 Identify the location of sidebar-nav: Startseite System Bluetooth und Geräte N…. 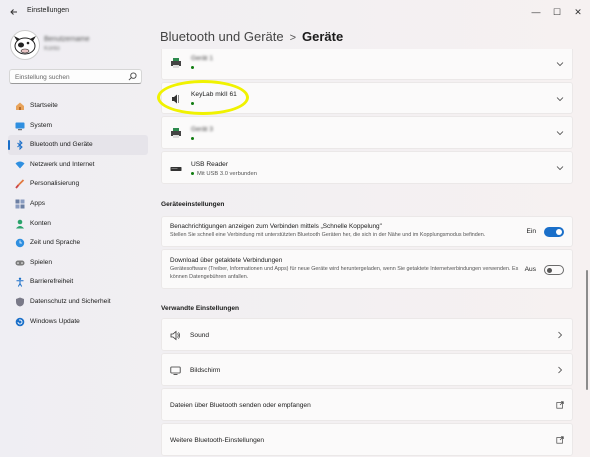
(78, 213).